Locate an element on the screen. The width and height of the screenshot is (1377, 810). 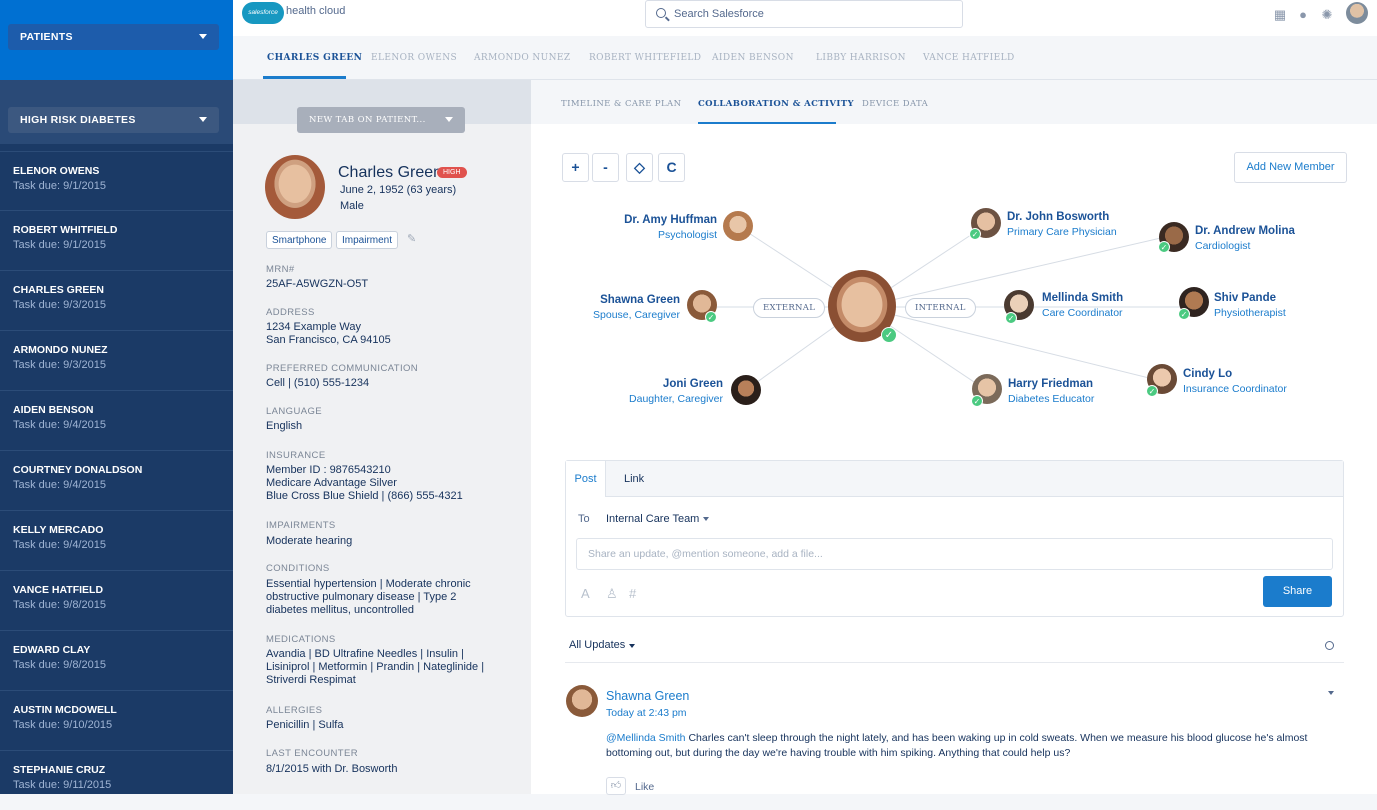
chip-smartphone: Smartphone is located at coordinates (299, 240).